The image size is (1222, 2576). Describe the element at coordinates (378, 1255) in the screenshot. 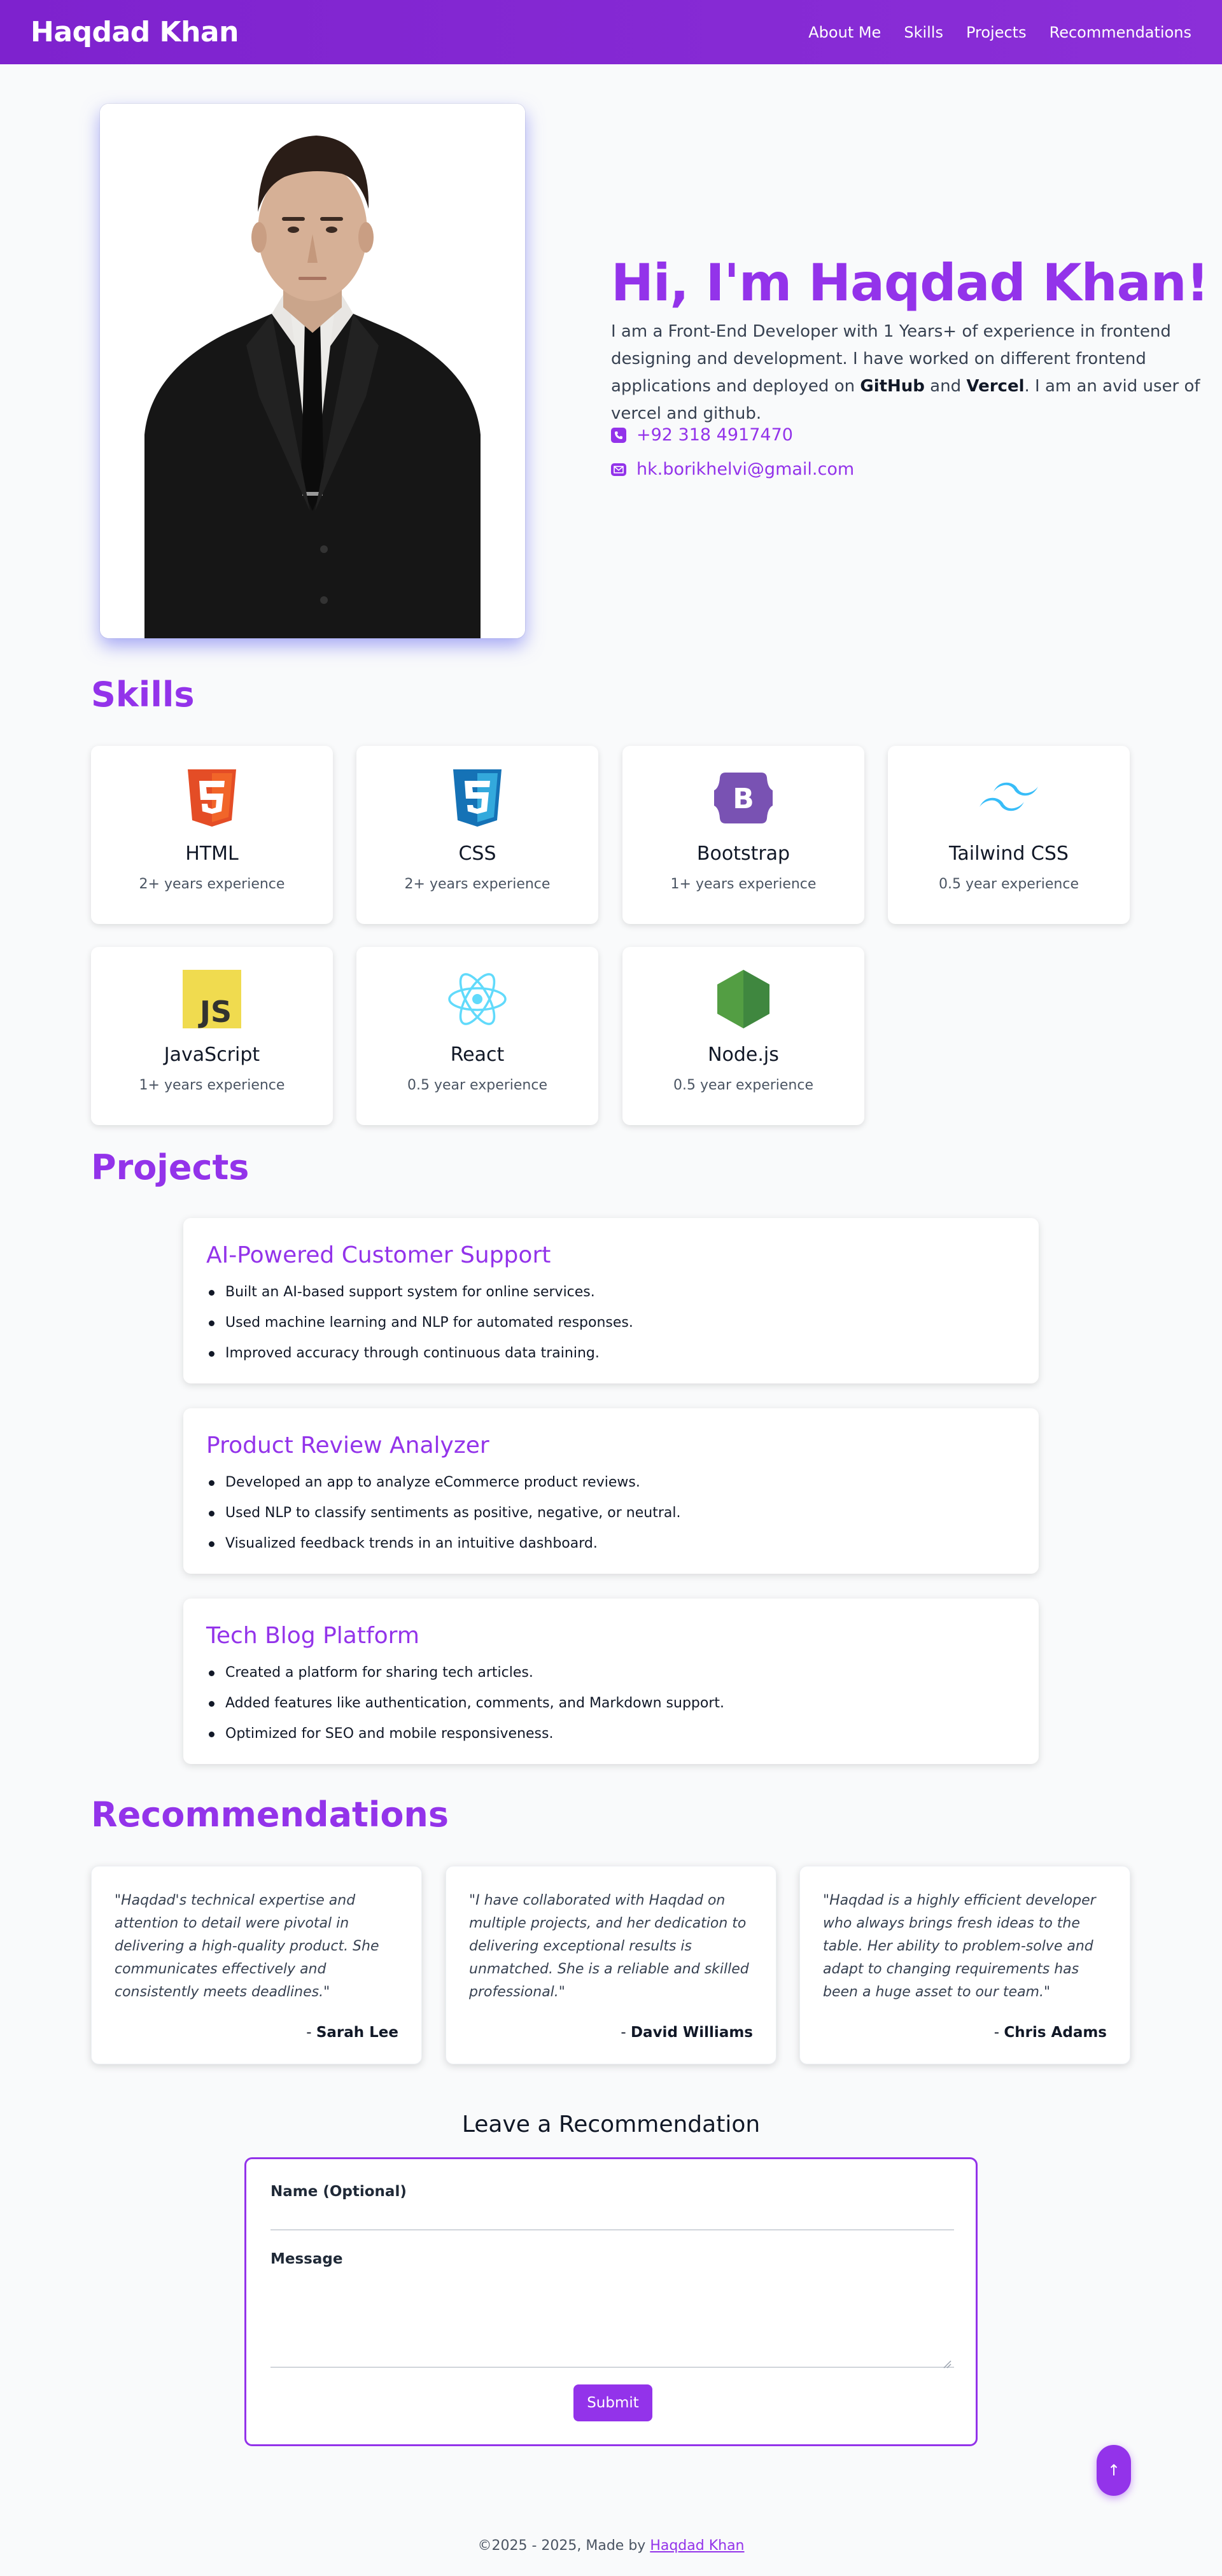

I see `project-title: AI-Powered Customer Support` at that location.